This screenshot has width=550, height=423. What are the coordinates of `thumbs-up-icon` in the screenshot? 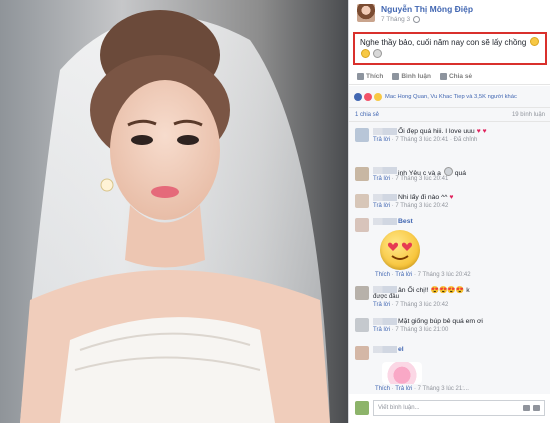 It's located at (360, 76).